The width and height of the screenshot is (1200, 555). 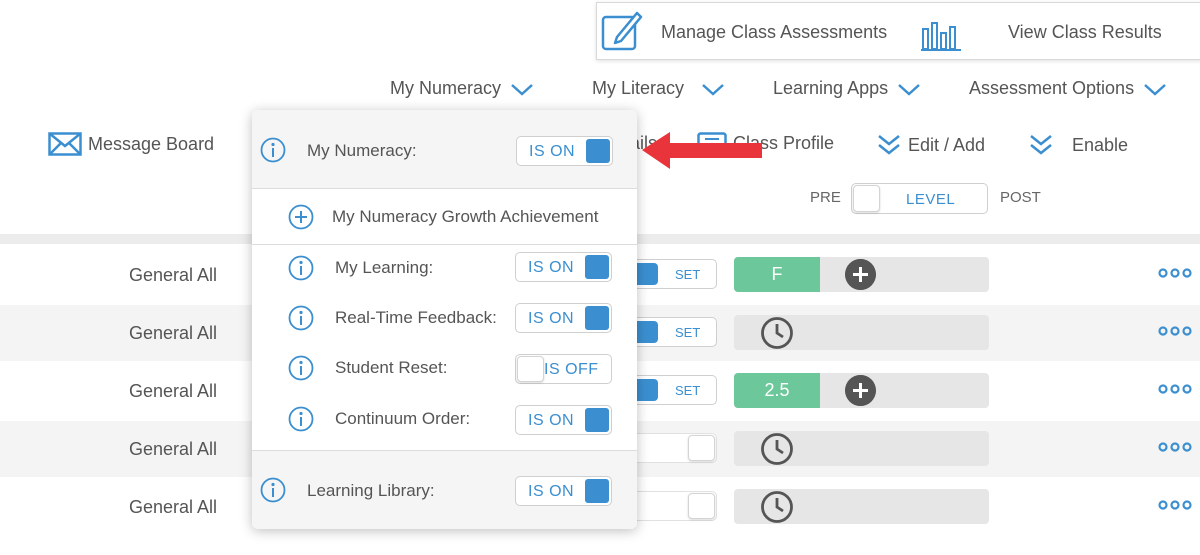 I want to click on toggle-knob, so click(x=866, y=198).